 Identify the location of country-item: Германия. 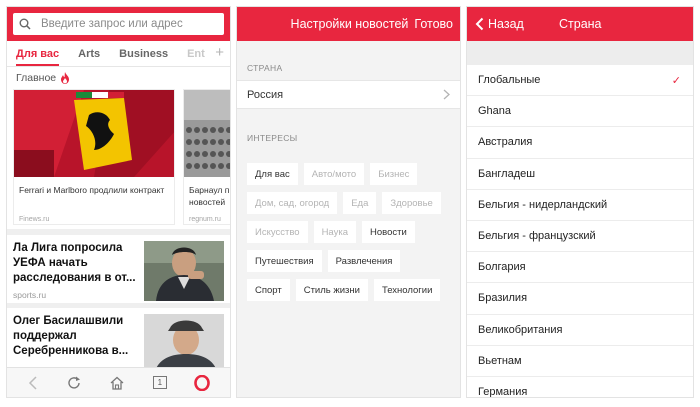
(580, 387).